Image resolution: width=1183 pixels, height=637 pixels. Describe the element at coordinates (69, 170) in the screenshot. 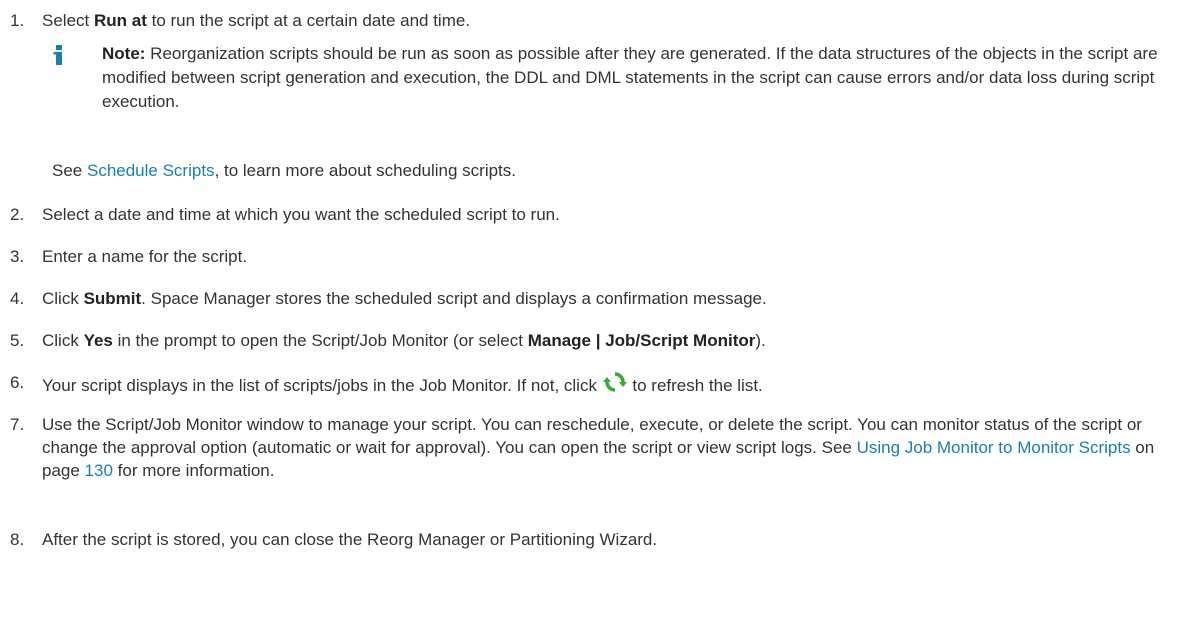

I see `see-prefix: See` at that location.